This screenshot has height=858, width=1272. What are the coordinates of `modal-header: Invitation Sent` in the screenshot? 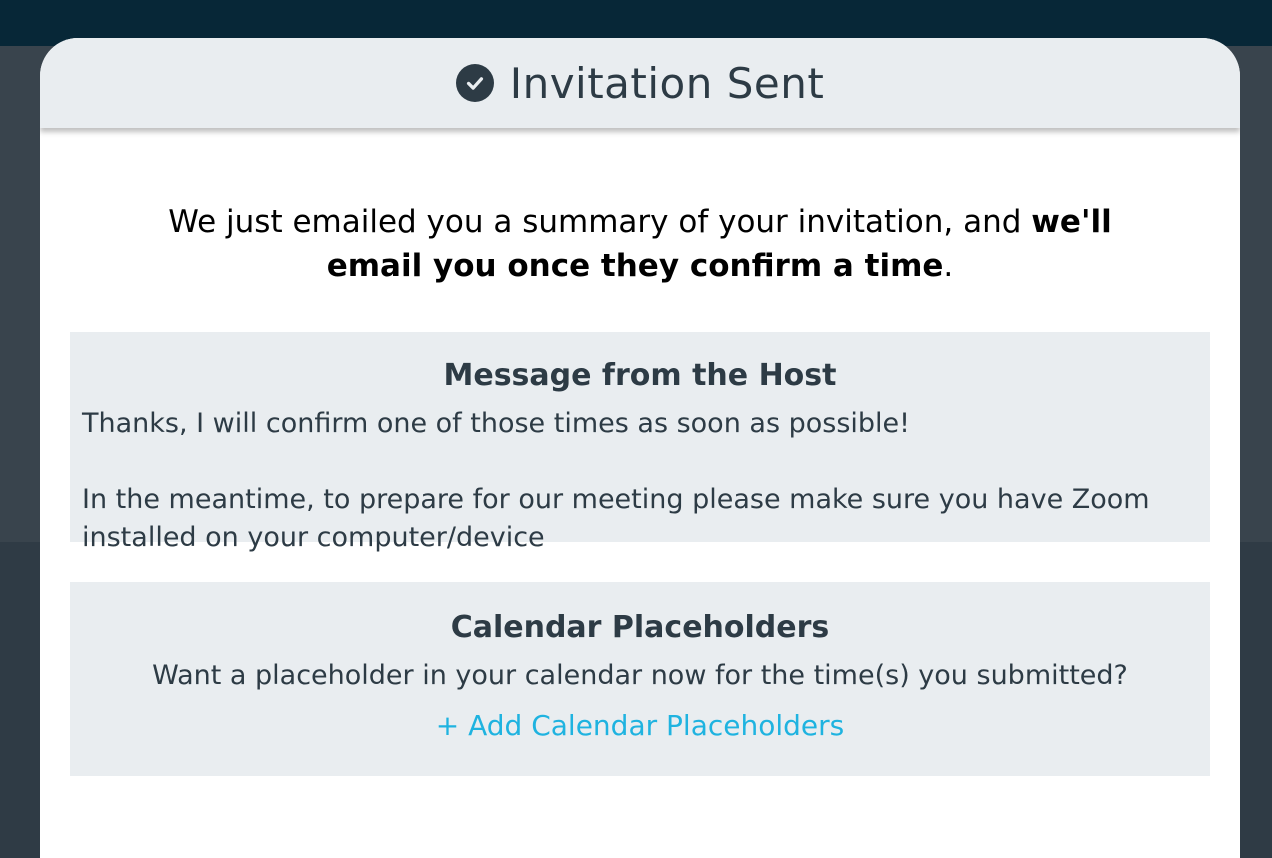 It's located at (640, 83).